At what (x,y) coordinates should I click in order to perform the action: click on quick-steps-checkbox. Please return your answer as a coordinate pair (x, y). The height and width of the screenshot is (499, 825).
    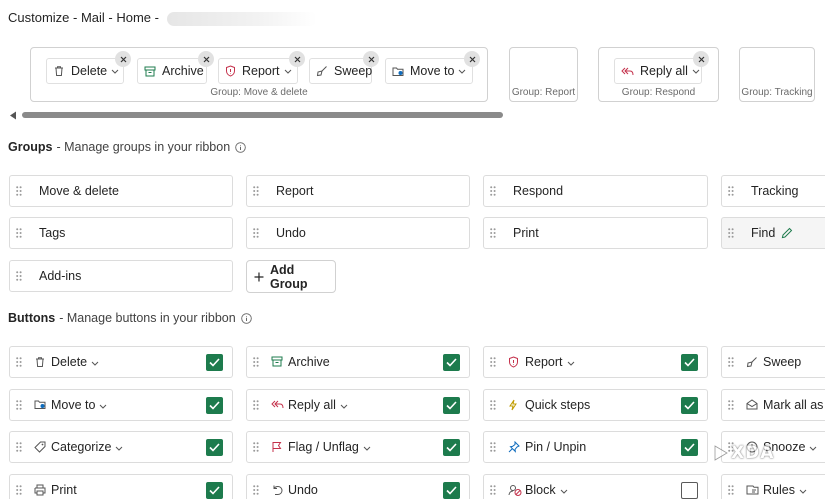
    Looking at the image, I should click on (689, 405).